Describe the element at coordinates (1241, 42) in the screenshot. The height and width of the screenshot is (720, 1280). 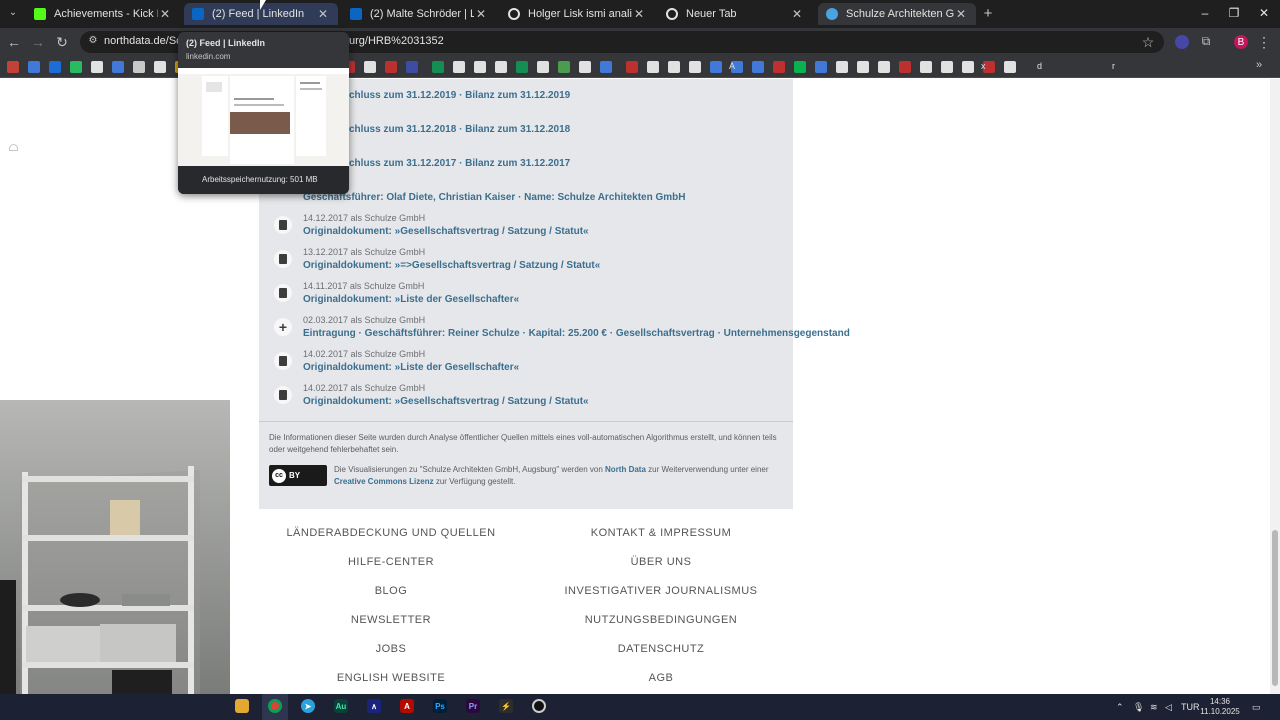
I see `profile-avatar: B` at that location.